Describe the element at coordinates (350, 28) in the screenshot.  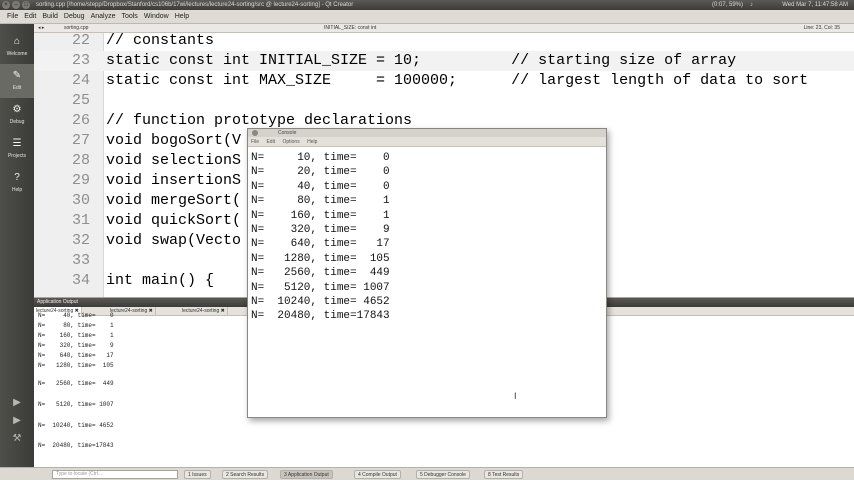
I see `symbol-selector: INITIAL_SIZE: const int` at that location.